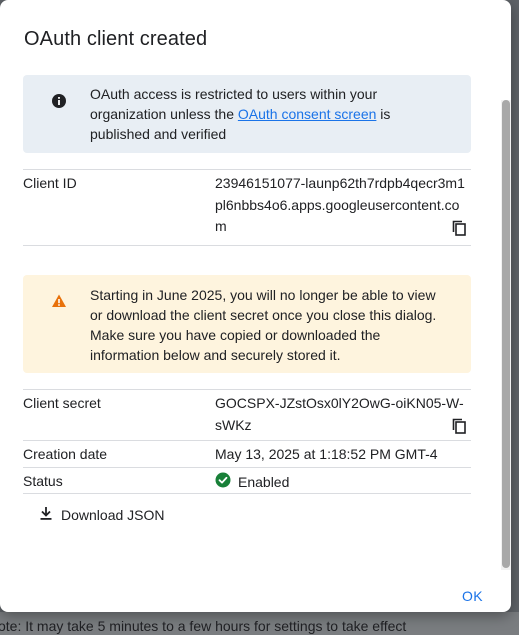  I want to click on copy-client-id-button, so click(460, 228).